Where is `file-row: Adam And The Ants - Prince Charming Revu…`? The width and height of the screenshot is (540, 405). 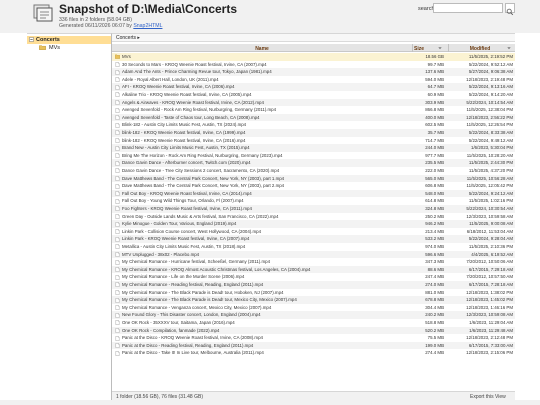 file-row: Adam And The Ants - Prince Charming Revu… is located at coordinates (313, 72).